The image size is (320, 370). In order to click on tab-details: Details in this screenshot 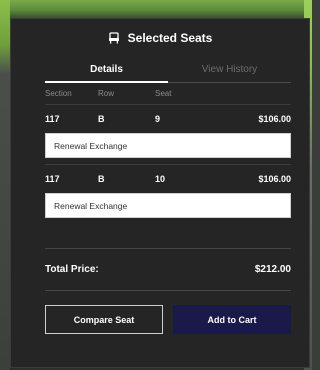, I will do `click(106, 70)`.